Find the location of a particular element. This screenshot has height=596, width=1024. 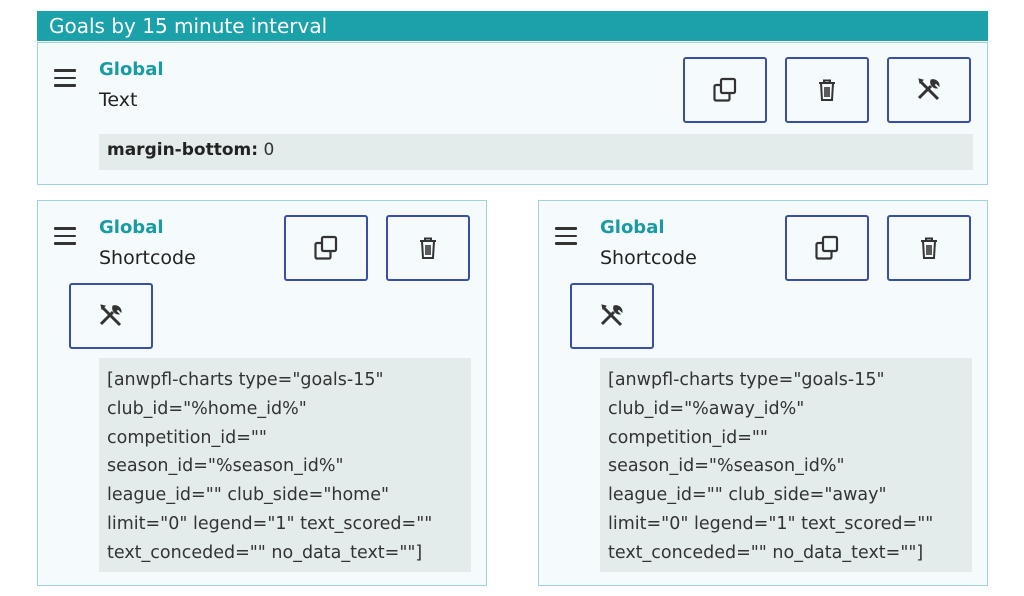

attribute-key: margin-bottom: is located at coordinates (183, 150).